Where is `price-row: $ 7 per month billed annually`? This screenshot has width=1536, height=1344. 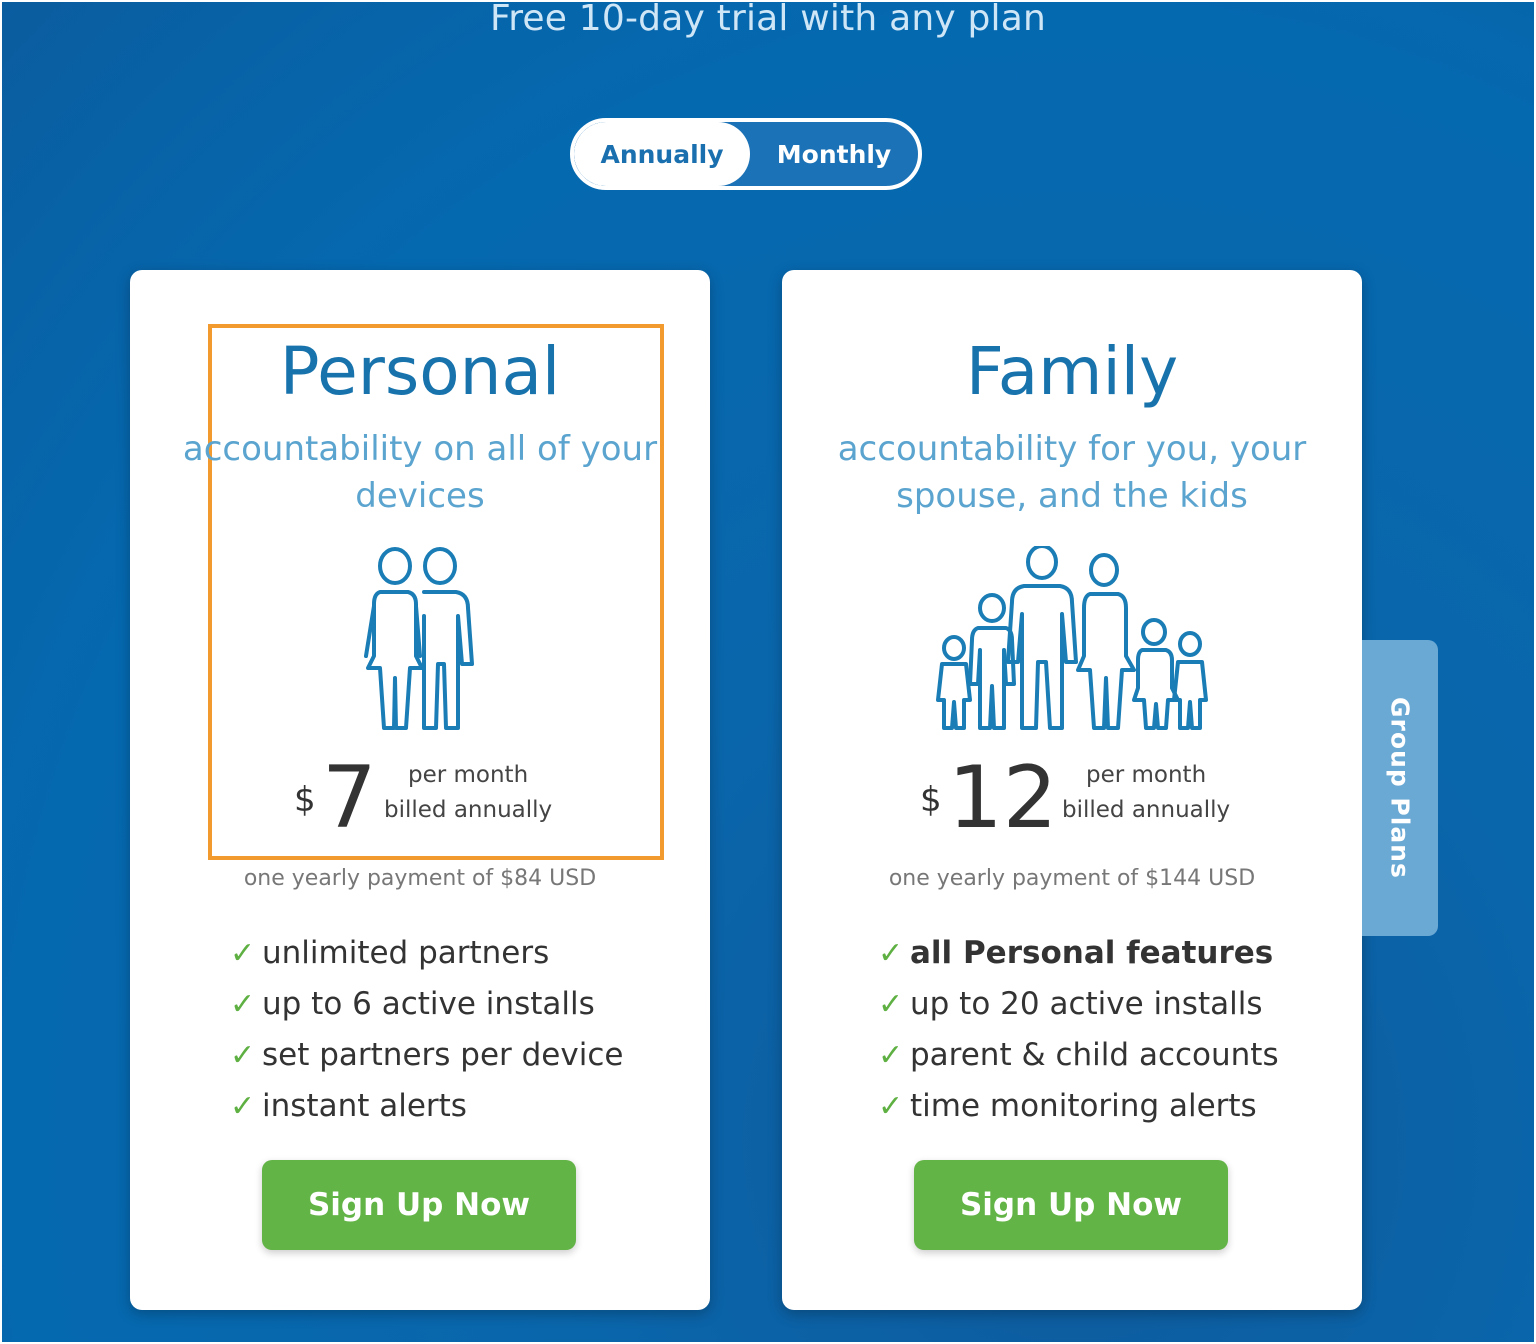
price-row: $ 7 per month billed annually is located at coordinates (420, 798).